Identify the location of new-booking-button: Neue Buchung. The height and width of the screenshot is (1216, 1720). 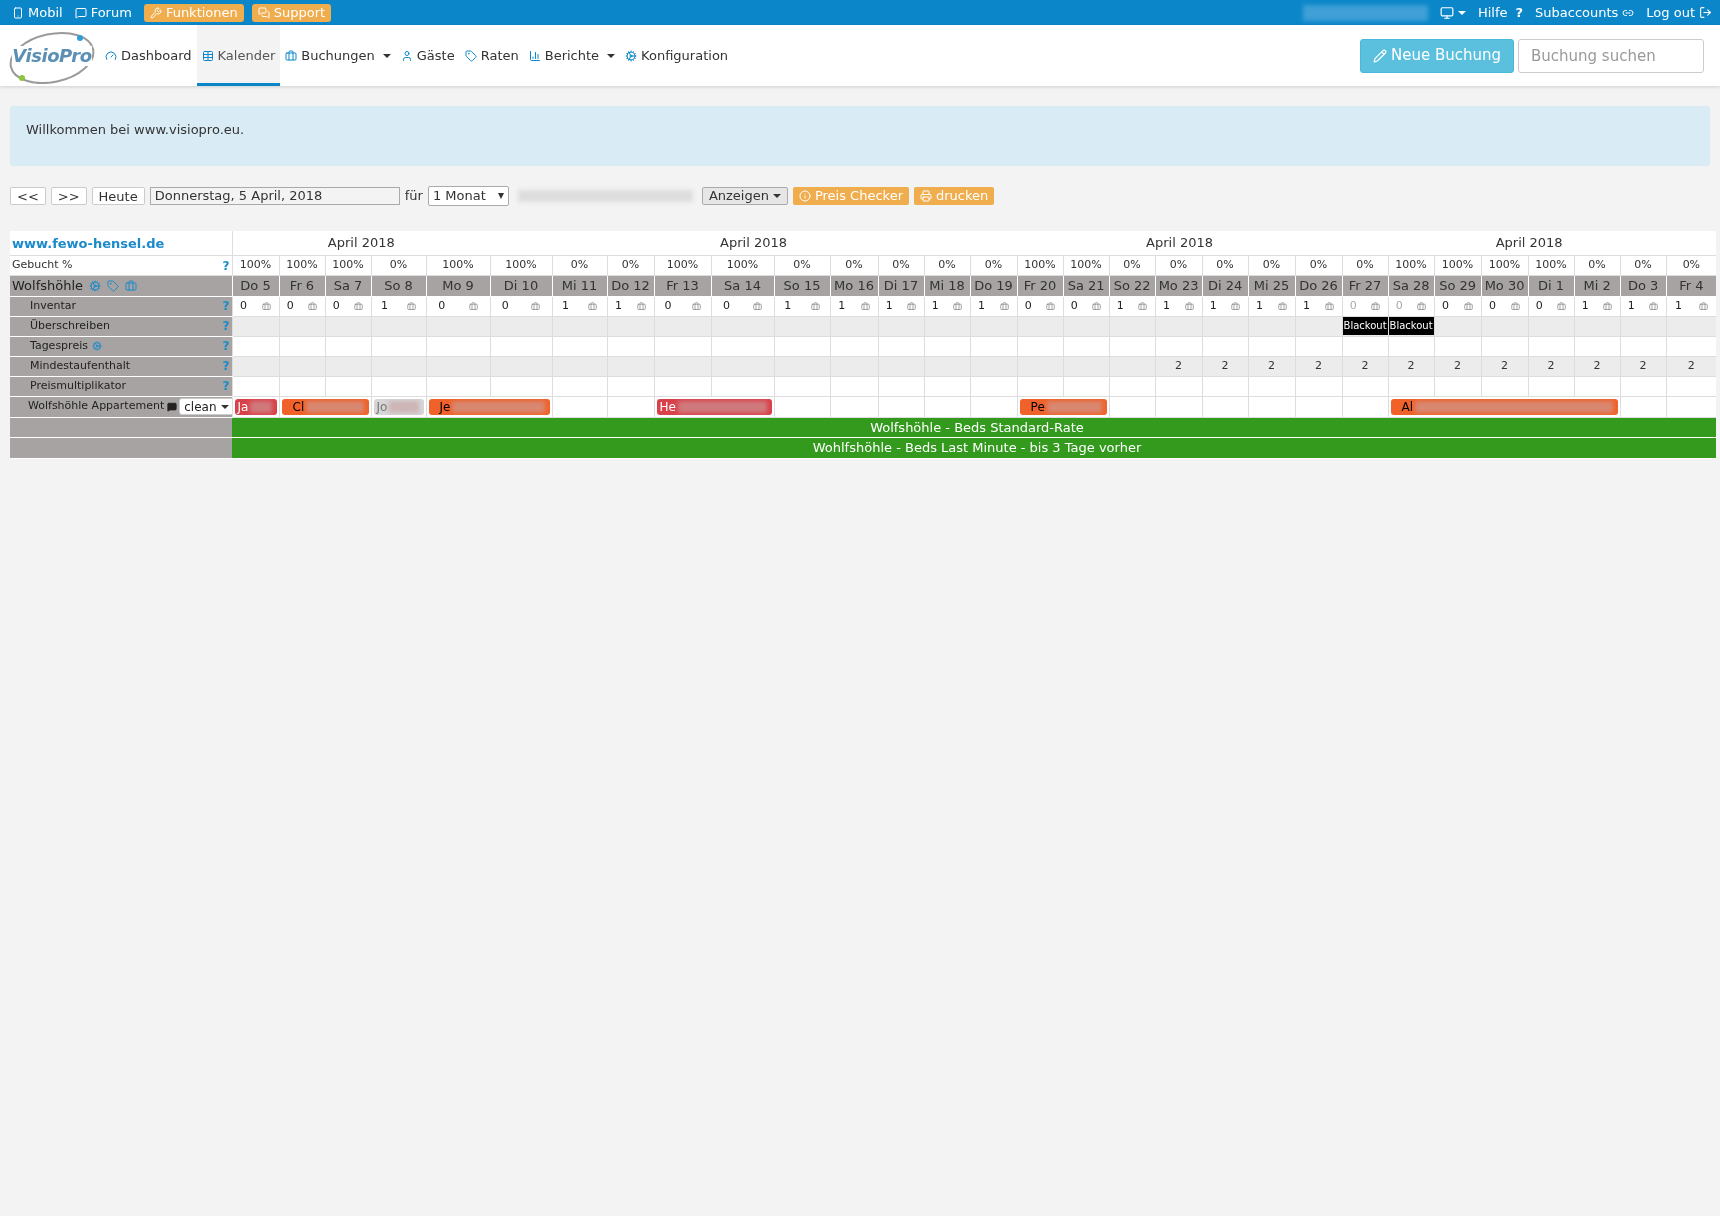
(1436, 55).